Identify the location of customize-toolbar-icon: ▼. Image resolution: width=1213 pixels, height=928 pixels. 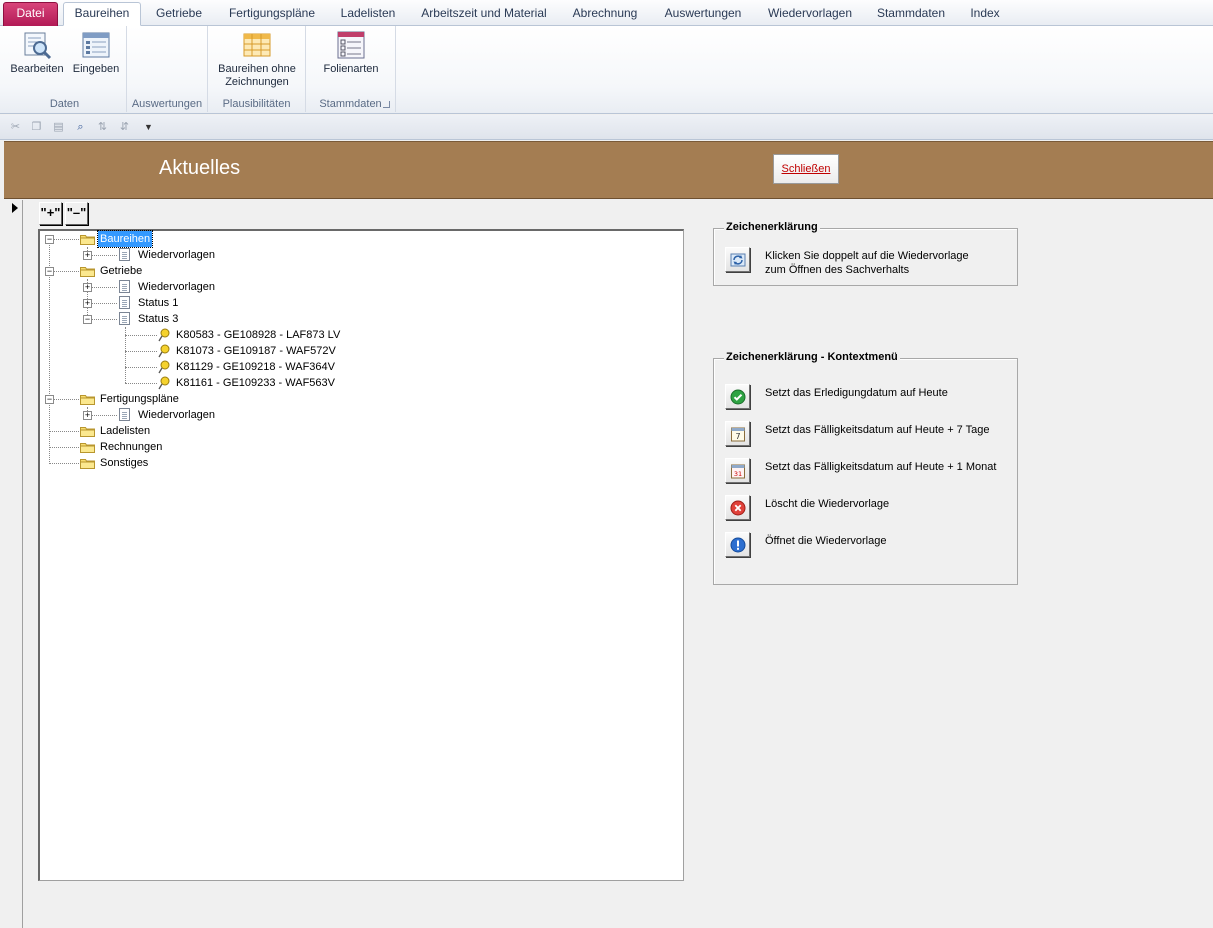
(148, 127).